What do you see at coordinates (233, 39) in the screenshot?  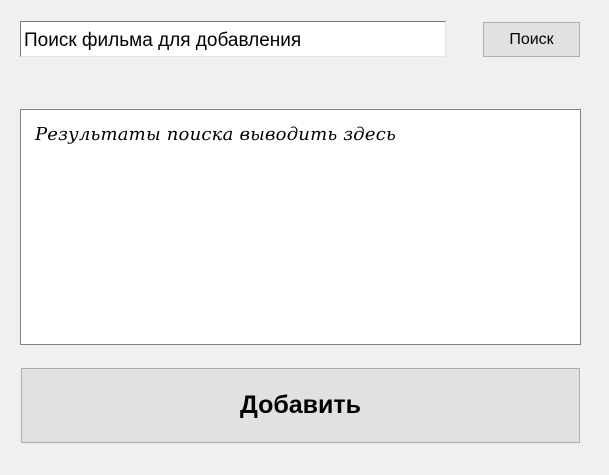 I see `search-input` at bounding box center [233, 39].